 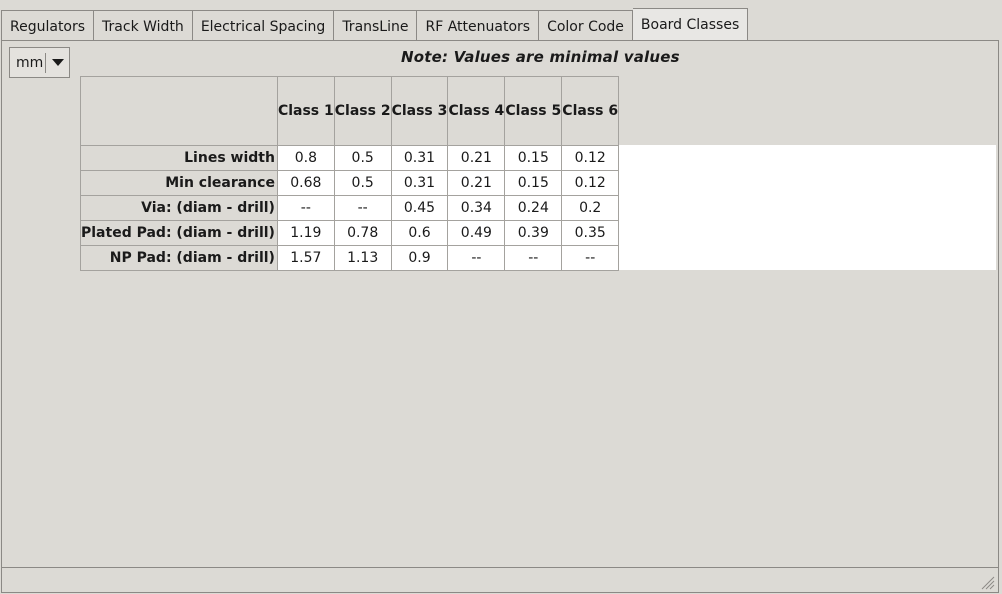 What do you see at coordinates (362, 233) in the screenshot?
I see `table-cell: 0.78` at bounding box center [362, 233].